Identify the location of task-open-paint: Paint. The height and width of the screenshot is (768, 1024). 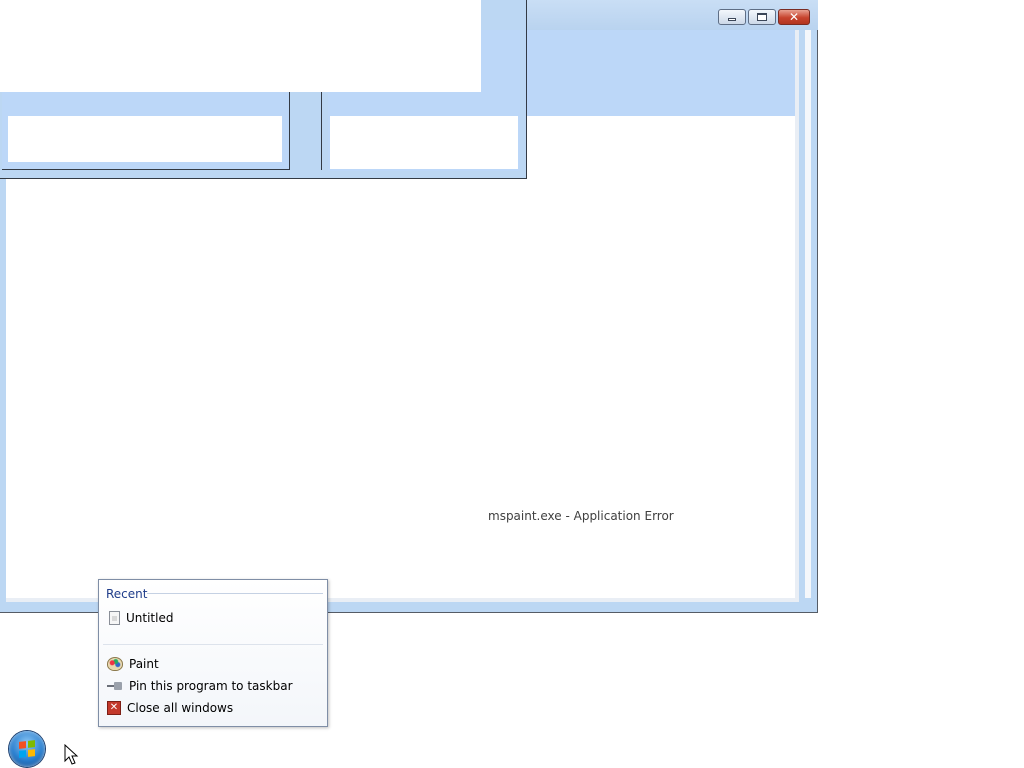
(133, 664).